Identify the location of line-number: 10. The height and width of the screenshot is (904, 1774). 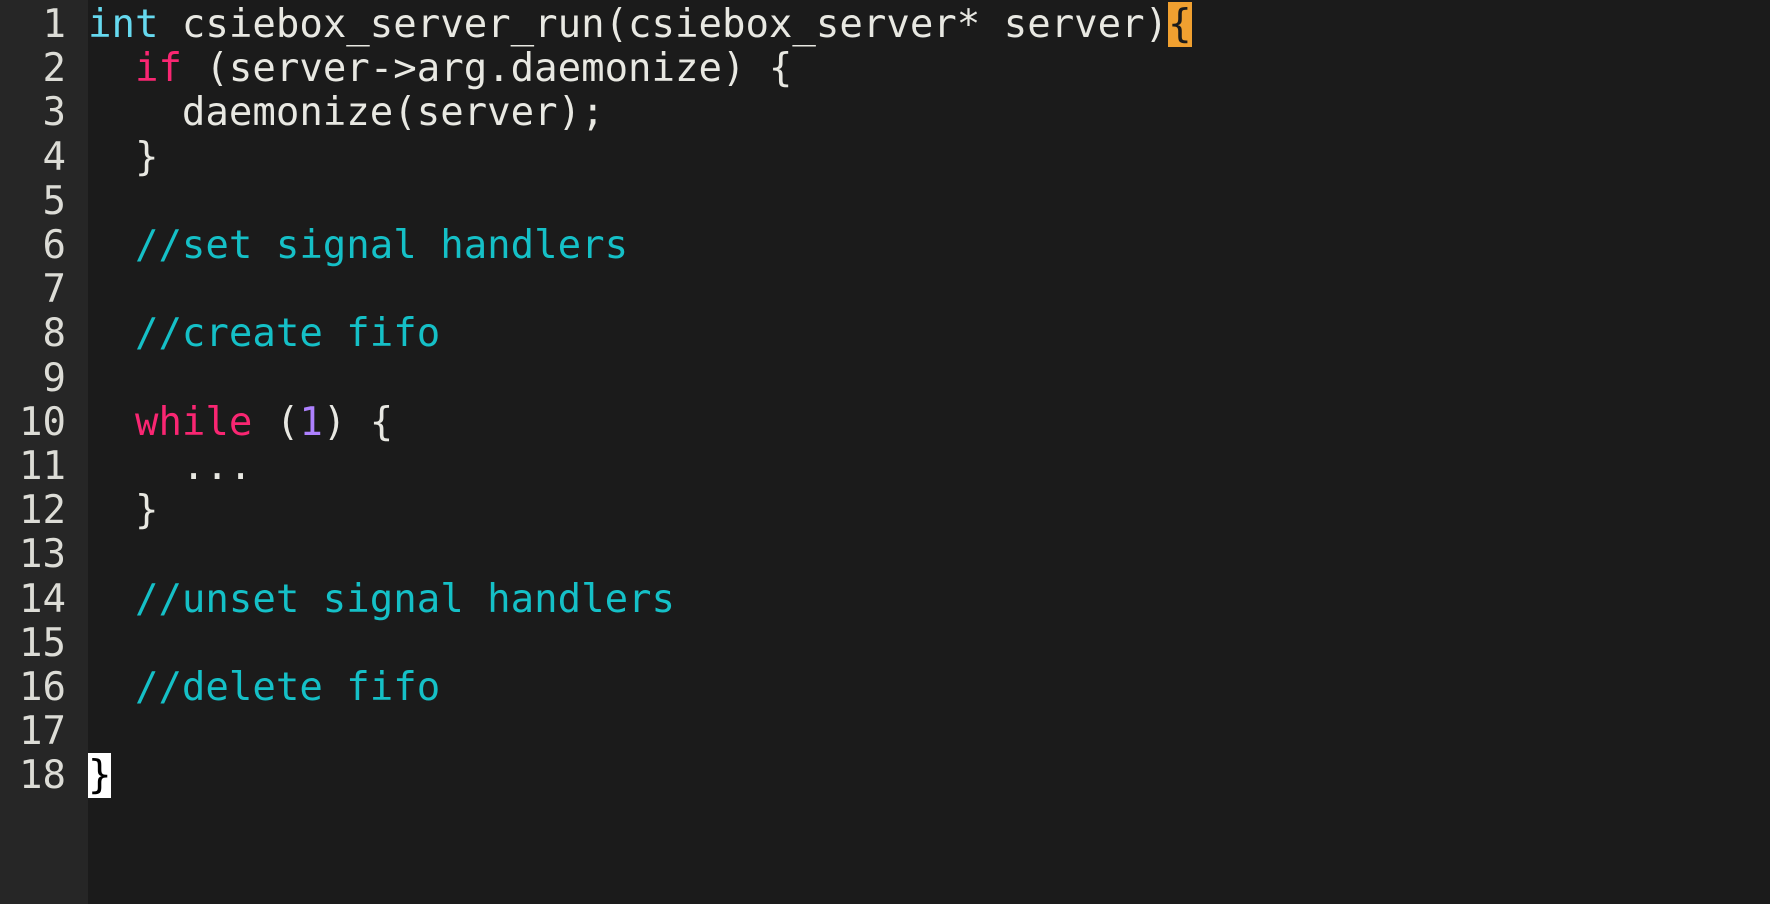
(42, 422).